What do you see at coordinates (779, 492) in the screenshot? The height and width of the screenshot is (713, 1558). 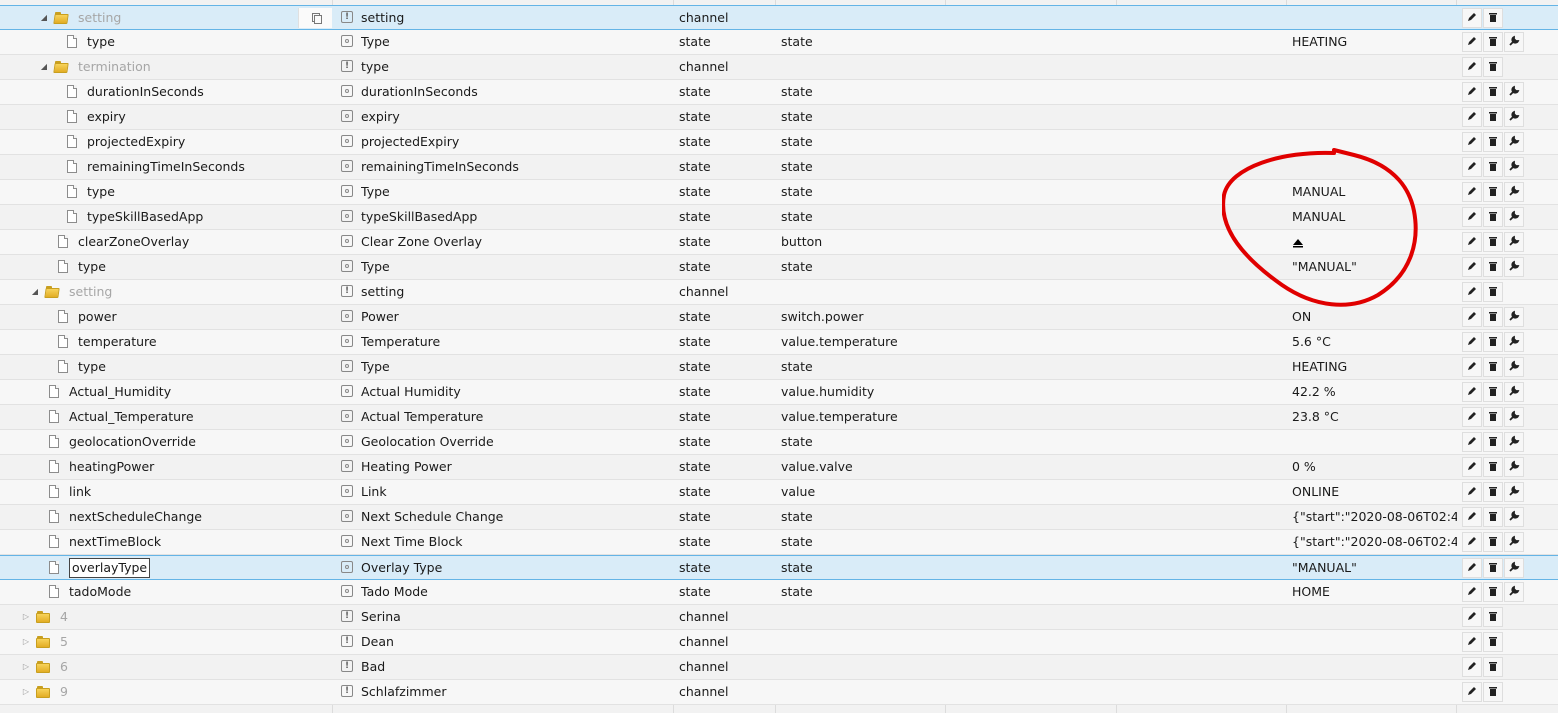 I see `tree-row-state: link Link state value ONLINE` at bounding box center [779, 492].